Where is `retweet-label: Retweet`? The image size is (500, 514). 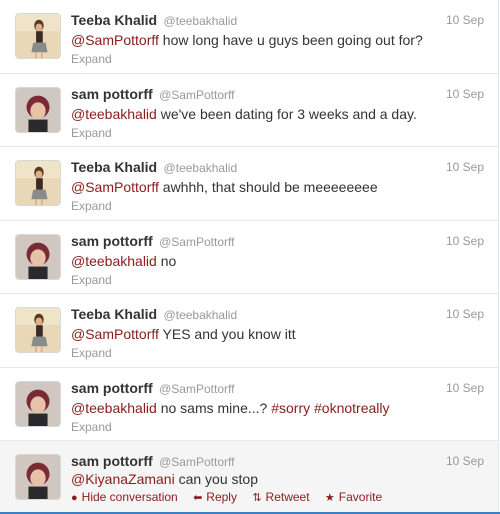 retweet-label: Retweet is located at coordinates (287, 497).